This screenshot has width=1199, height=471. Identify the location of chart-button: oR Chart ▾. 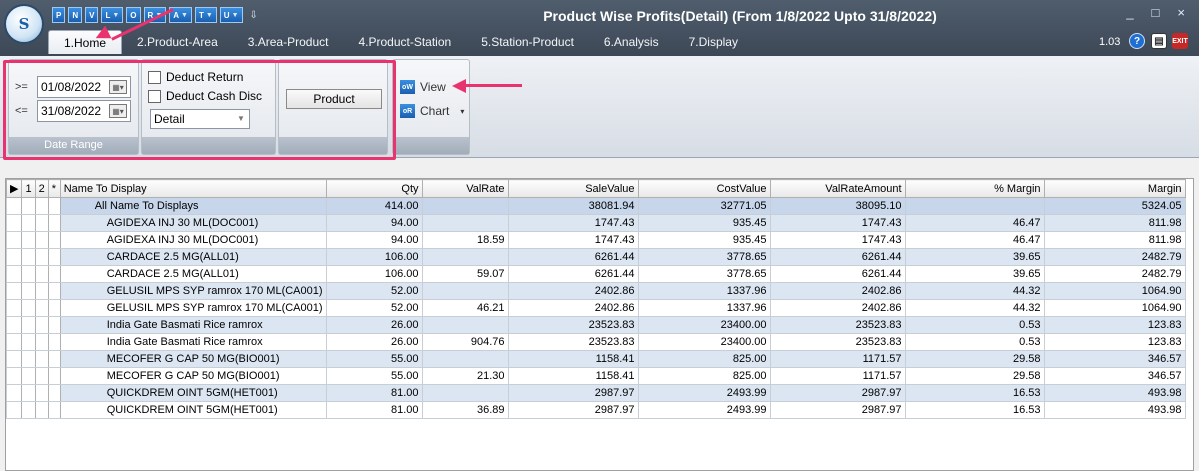
(432, 111).